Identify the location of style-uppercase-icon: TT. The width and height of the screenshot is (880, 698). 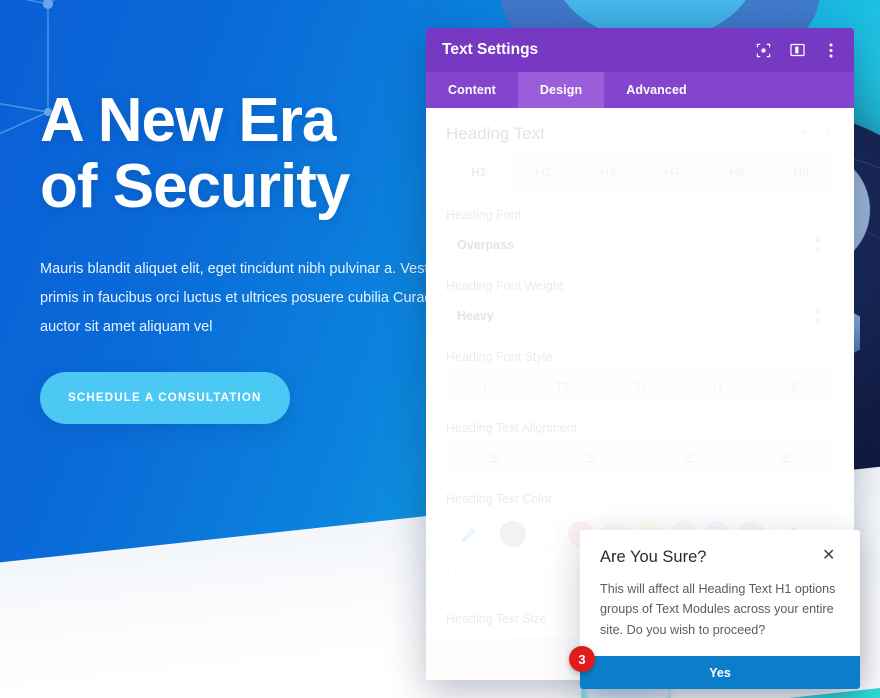
(563, 387).